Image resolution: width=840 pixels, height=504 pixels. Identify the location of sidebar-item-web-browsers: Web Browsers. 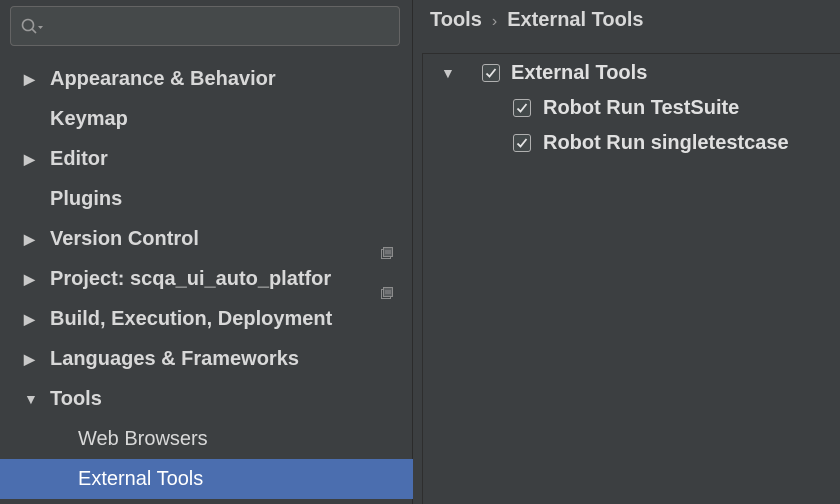
(206, 439).